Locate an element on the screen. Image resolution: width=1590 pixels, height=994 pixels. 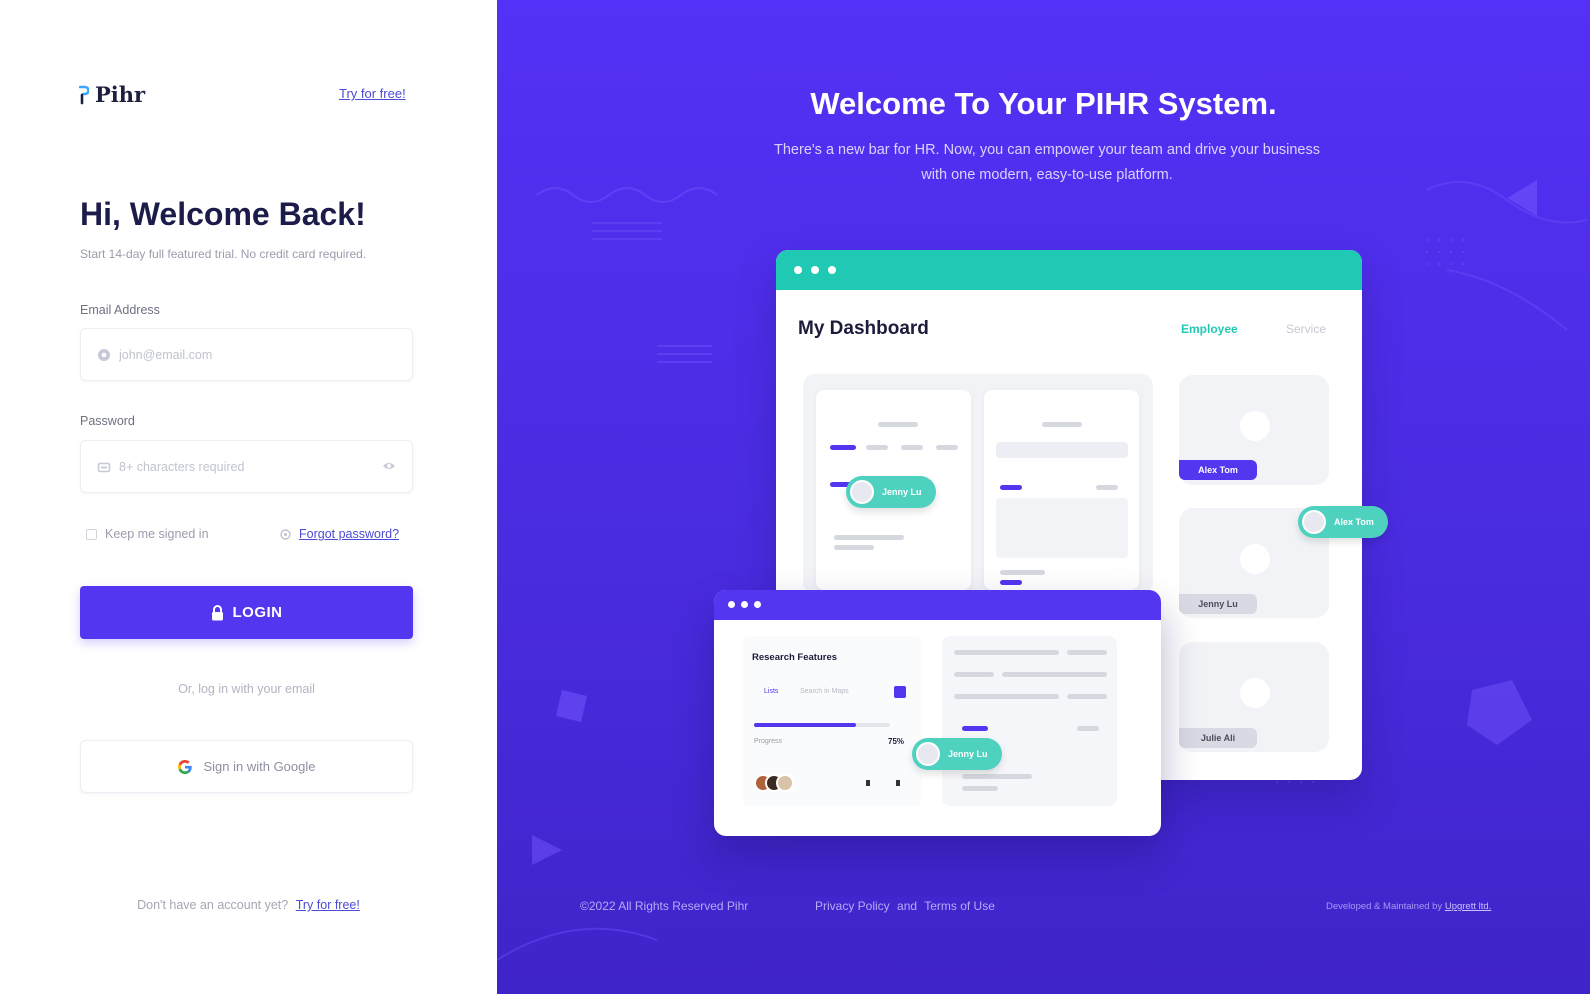
login-button: LOGIN is located at coordinates (246, 612).